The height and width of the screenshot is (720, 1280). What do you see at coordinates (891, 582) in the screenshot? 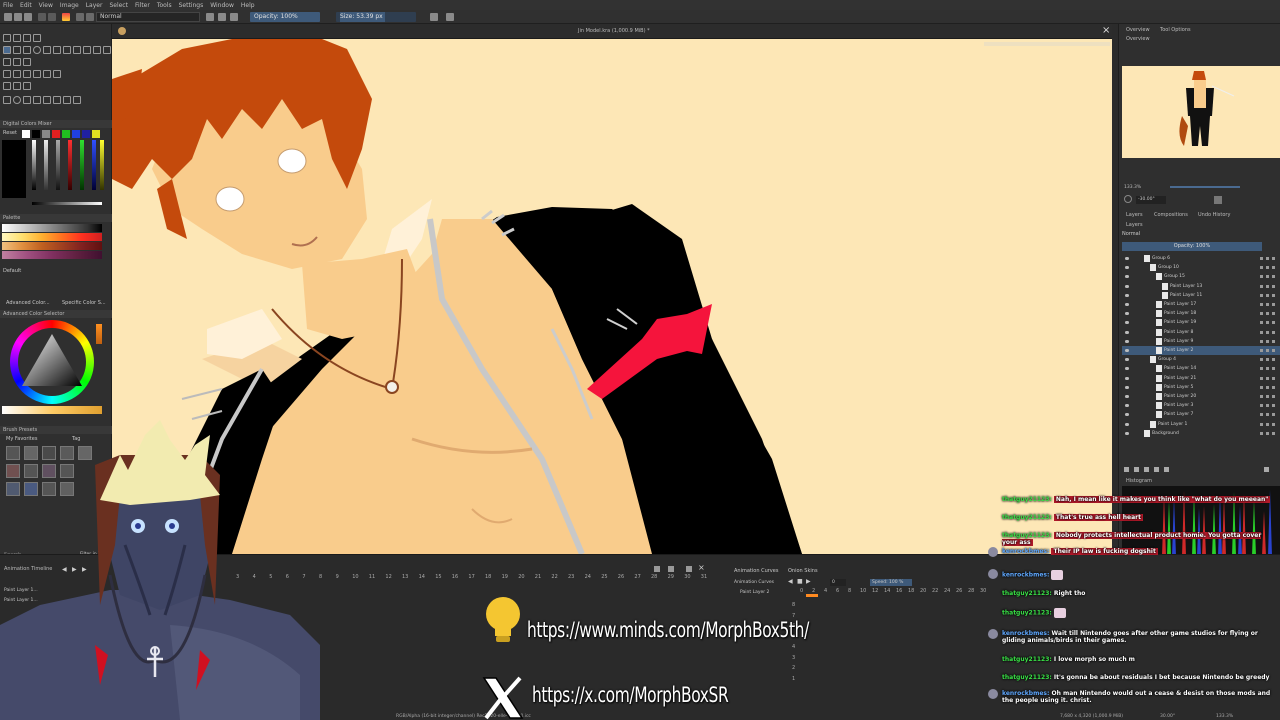
I see `speed-field: Speed: 100 %` at bounding box center [891, 582].